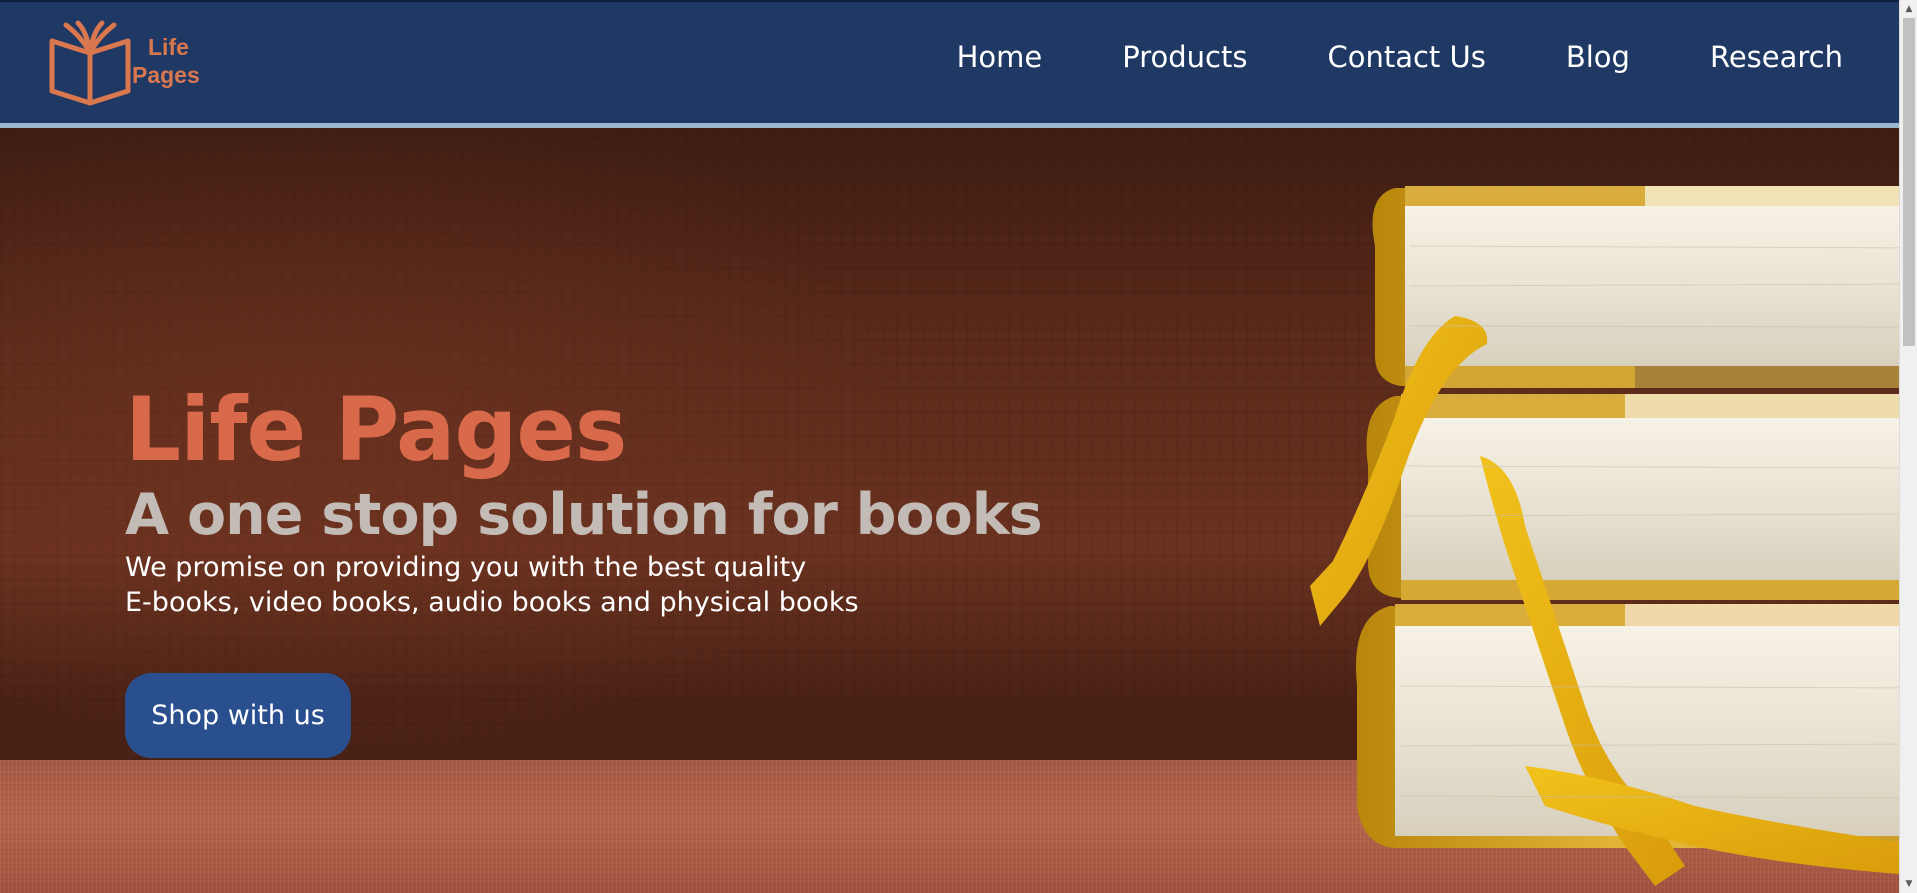 The width and height of the screenshot is (1917, 893). Describe the element at coordinates (584, 515) in the screenshot. I see `hero-subtitle: A one stop solution for books` at that location.